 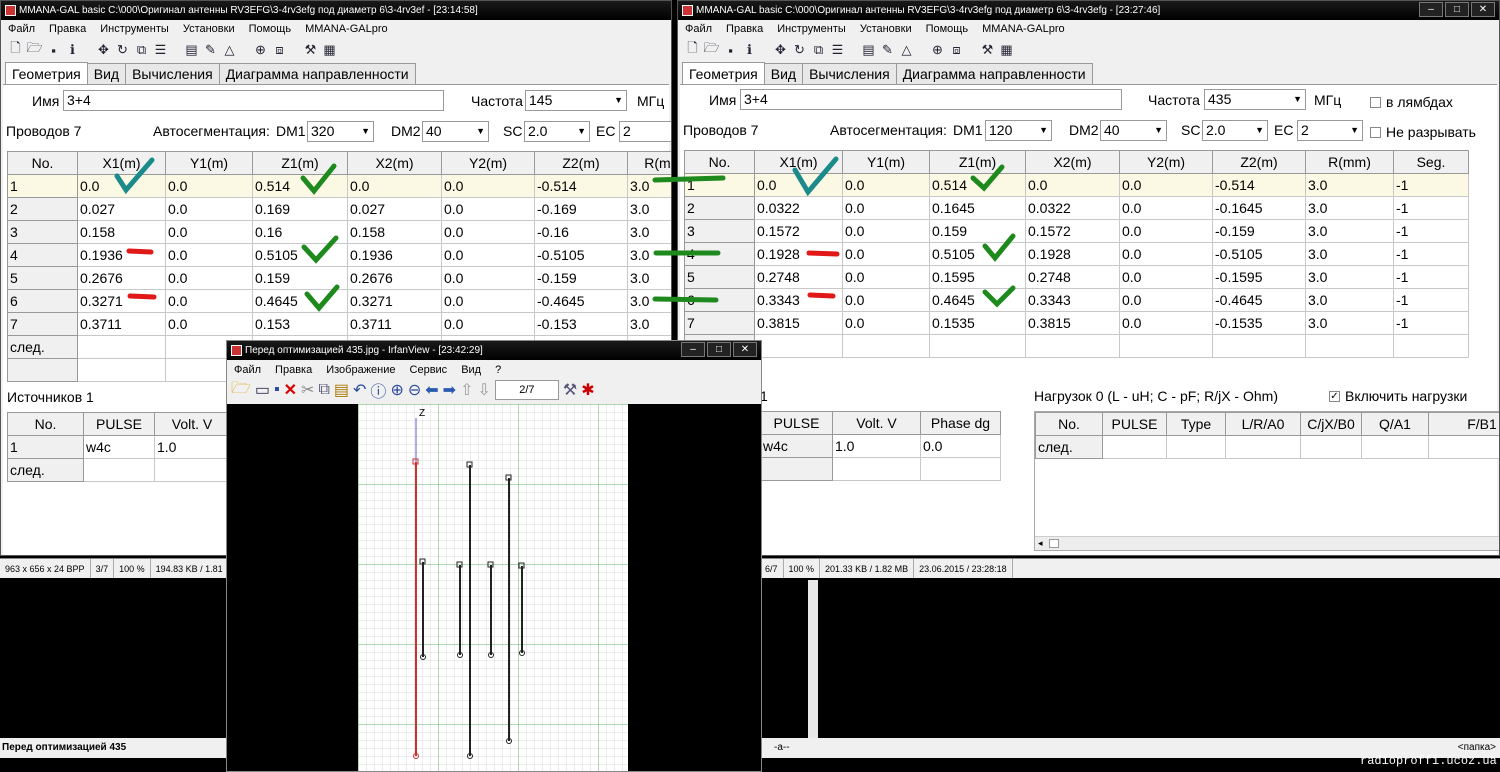 I want to click on tab-view: Вид, so click(x=106, y=73).